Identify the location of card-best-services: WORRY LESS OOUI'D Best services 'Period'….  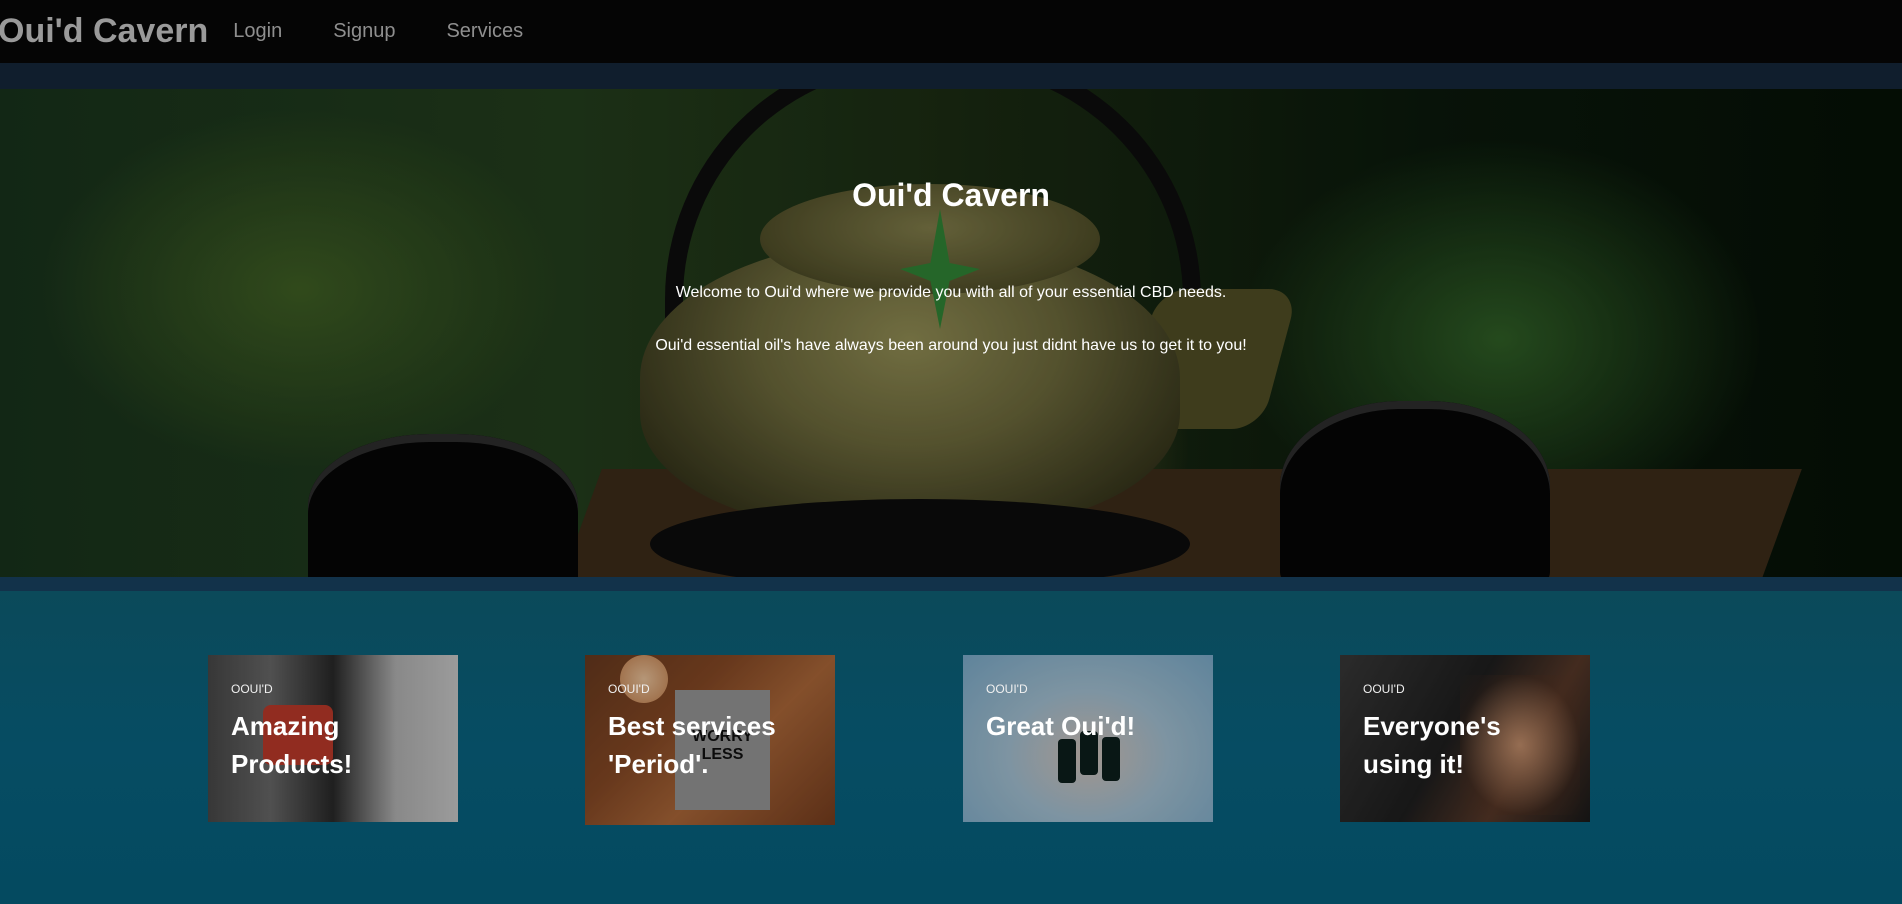
(710, 740).